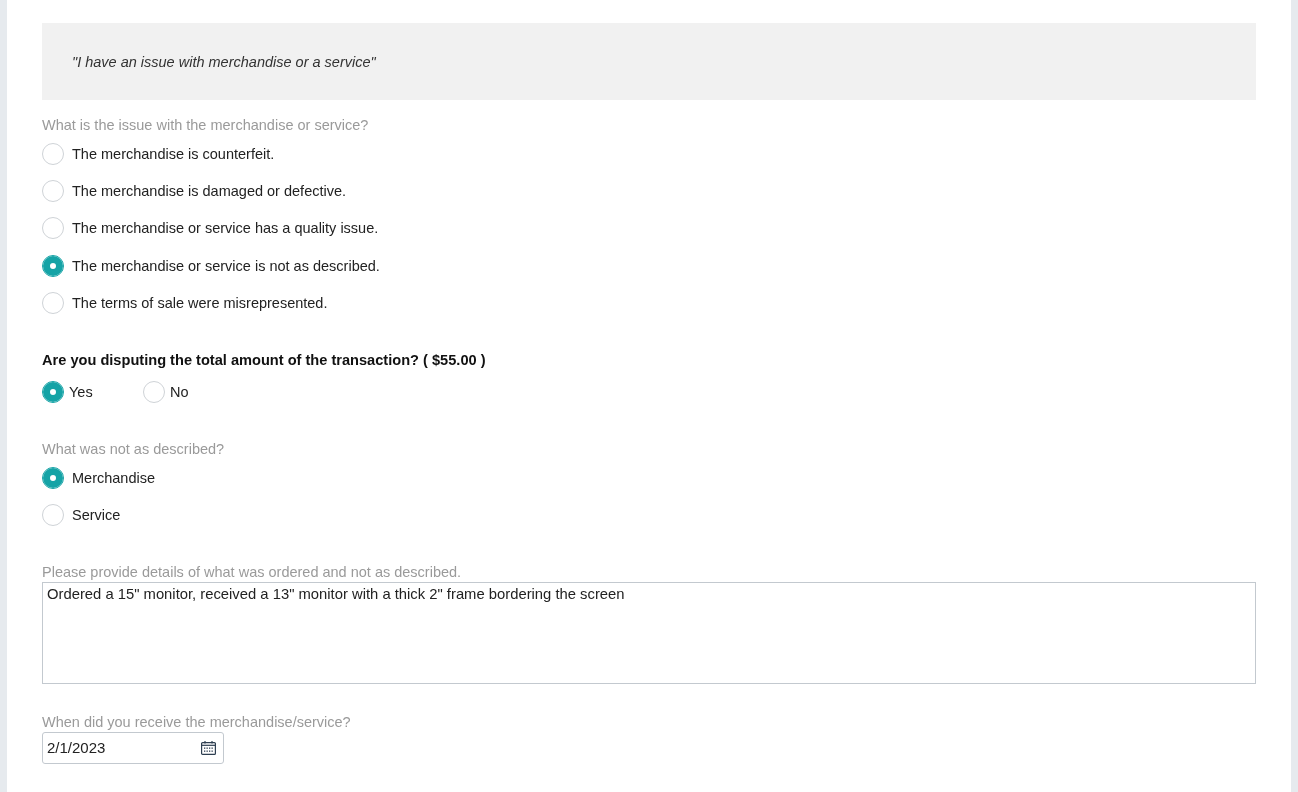  What do you see at coordinates (81, 392) in the screenshot?
I see `option-label: Yes` at bounding box center [81, 392].